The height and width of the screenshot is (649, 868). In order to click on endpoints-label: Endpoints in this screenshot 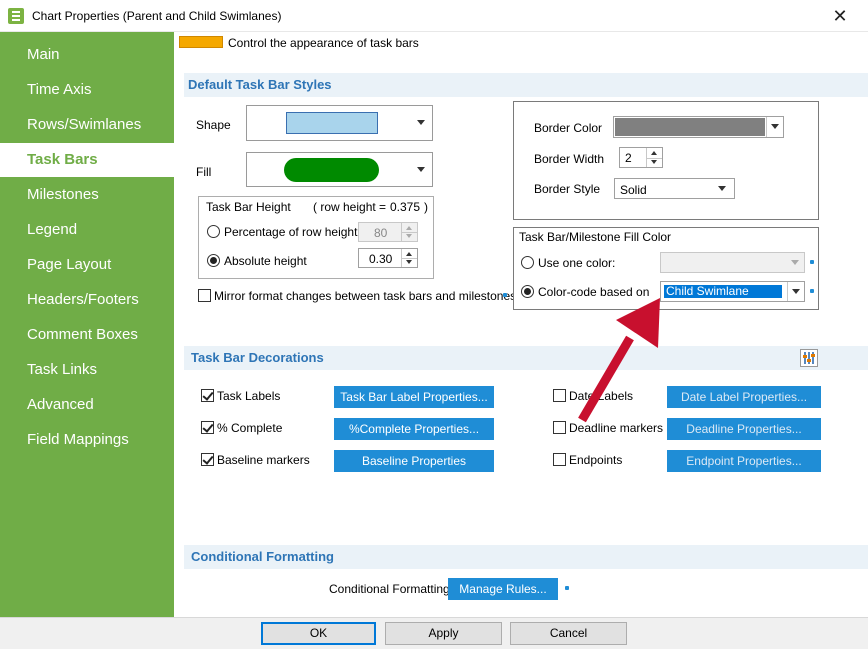, I will do `click(596, 460)`.